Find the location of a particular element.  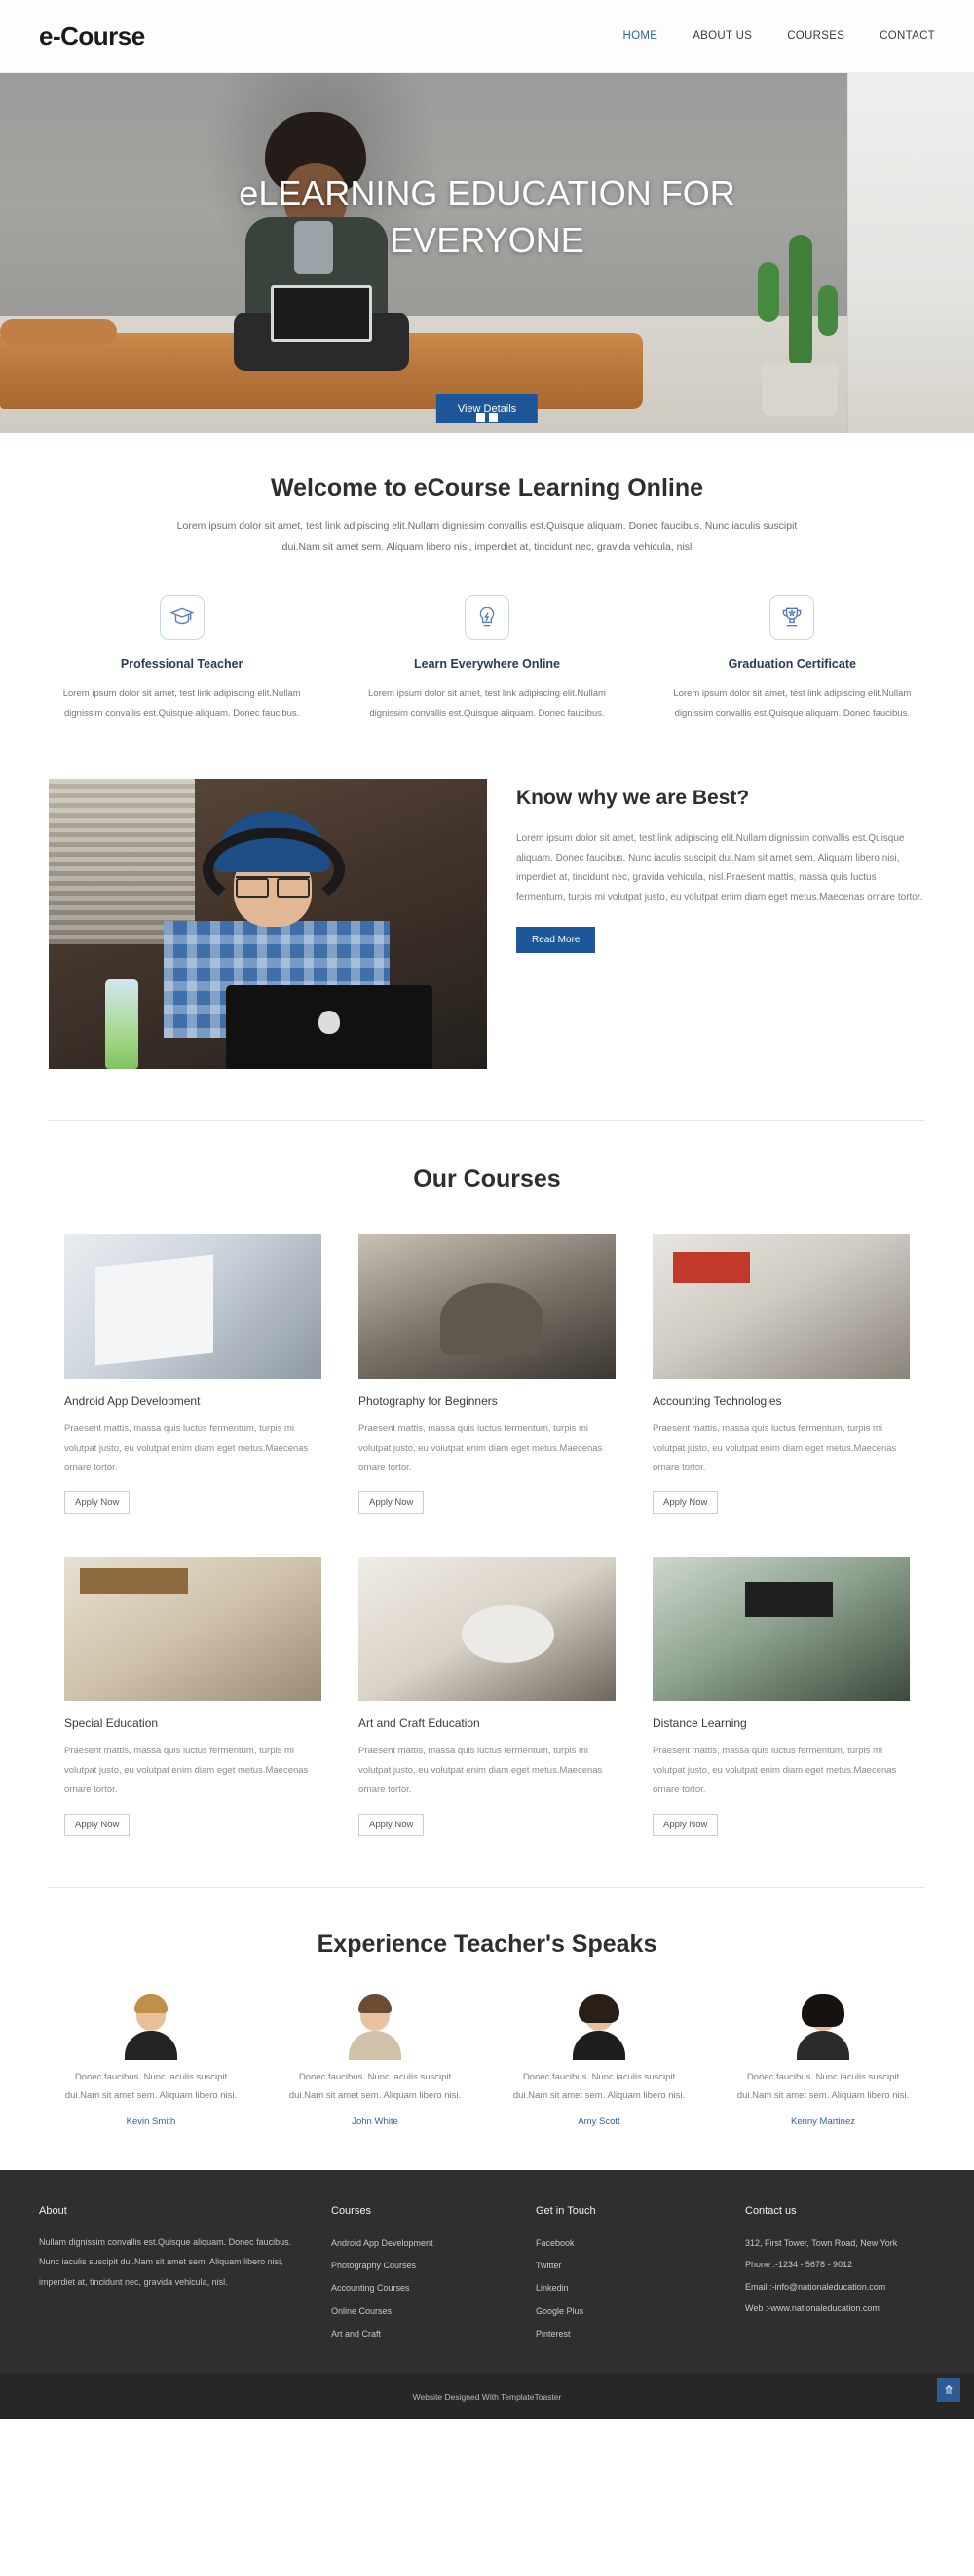

read-more-button: Read More is located at coordinates (556, 939).